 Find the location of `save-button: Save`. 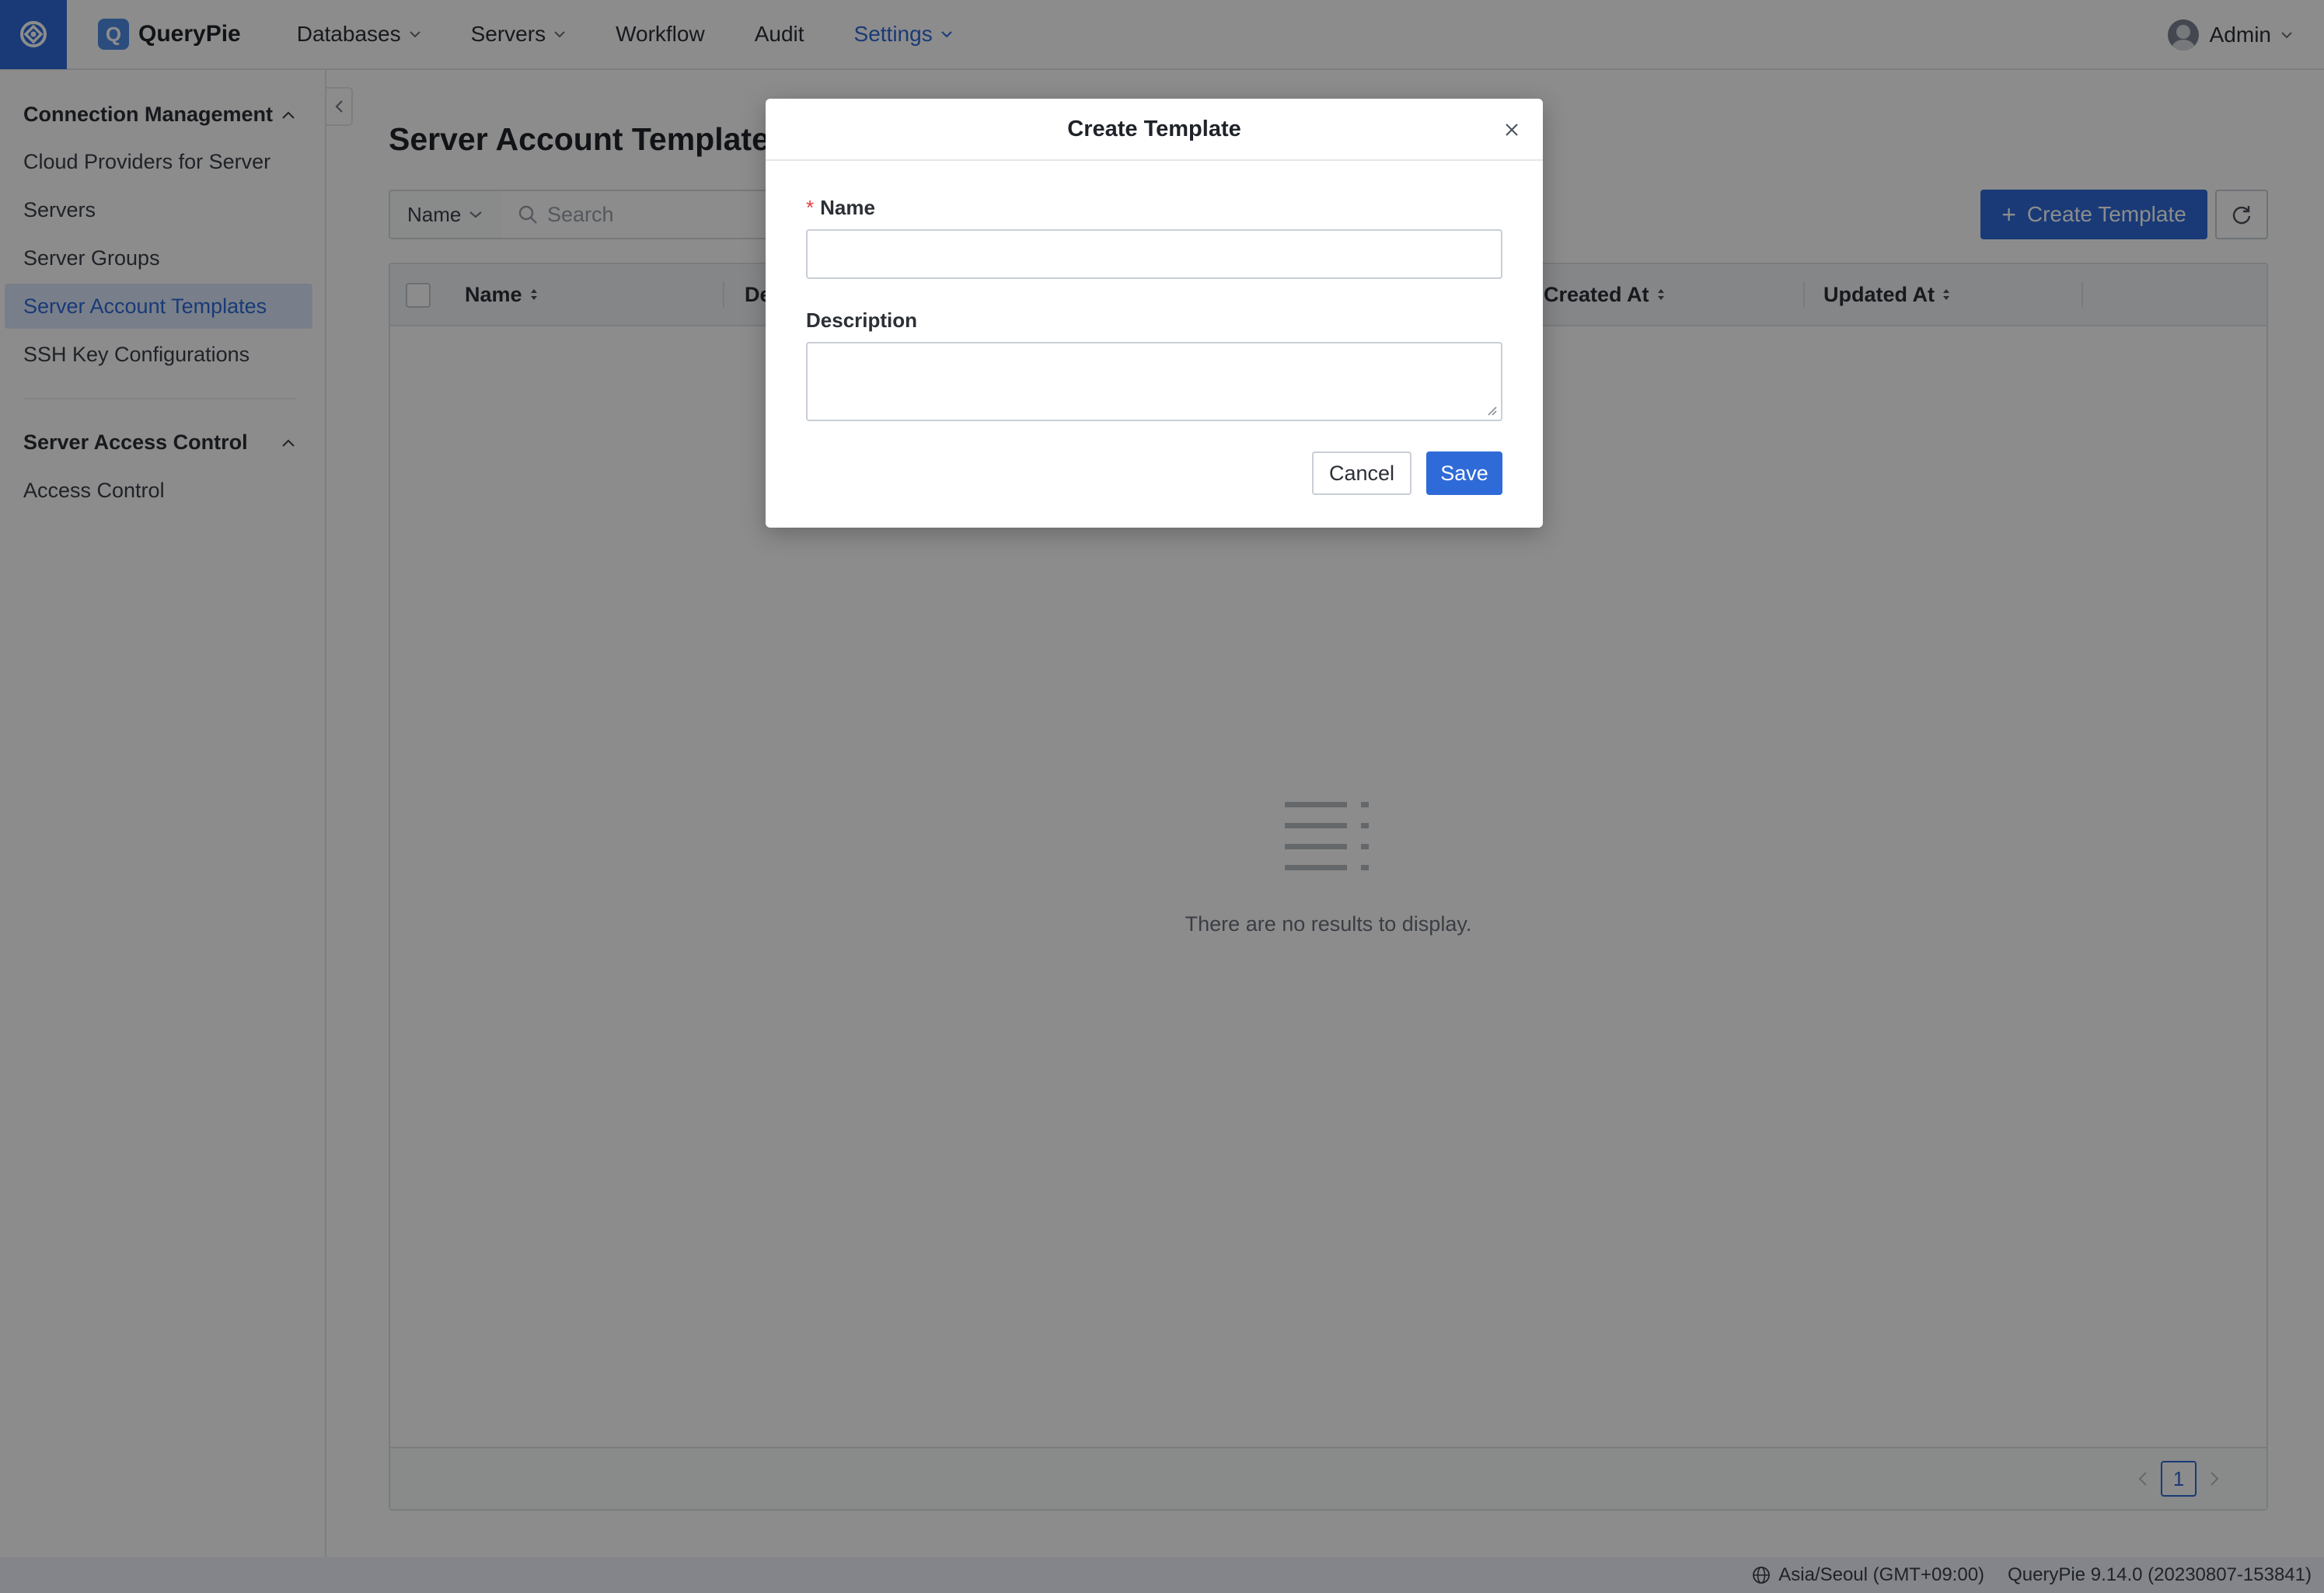

save-button: Save is located at coordinates (1464, 473).